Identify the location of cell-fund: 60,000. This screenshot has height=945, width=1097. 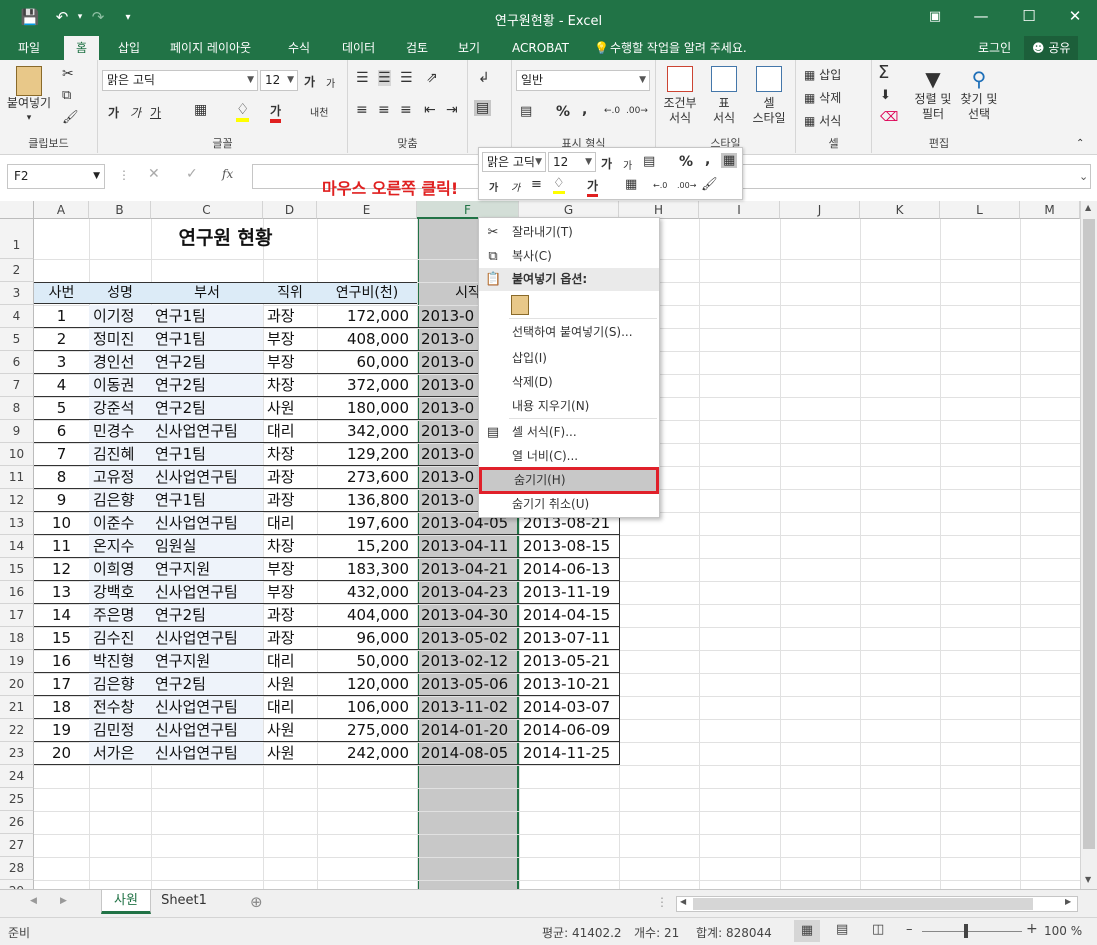
(367, 362).